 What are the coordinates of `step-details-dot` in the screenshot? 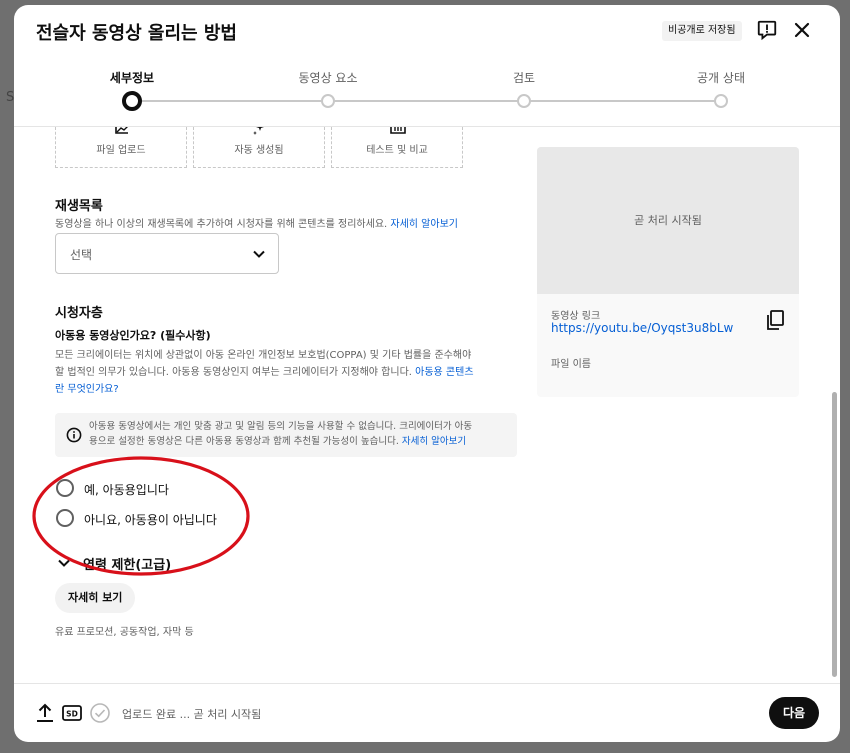 It's located at (132, 101).